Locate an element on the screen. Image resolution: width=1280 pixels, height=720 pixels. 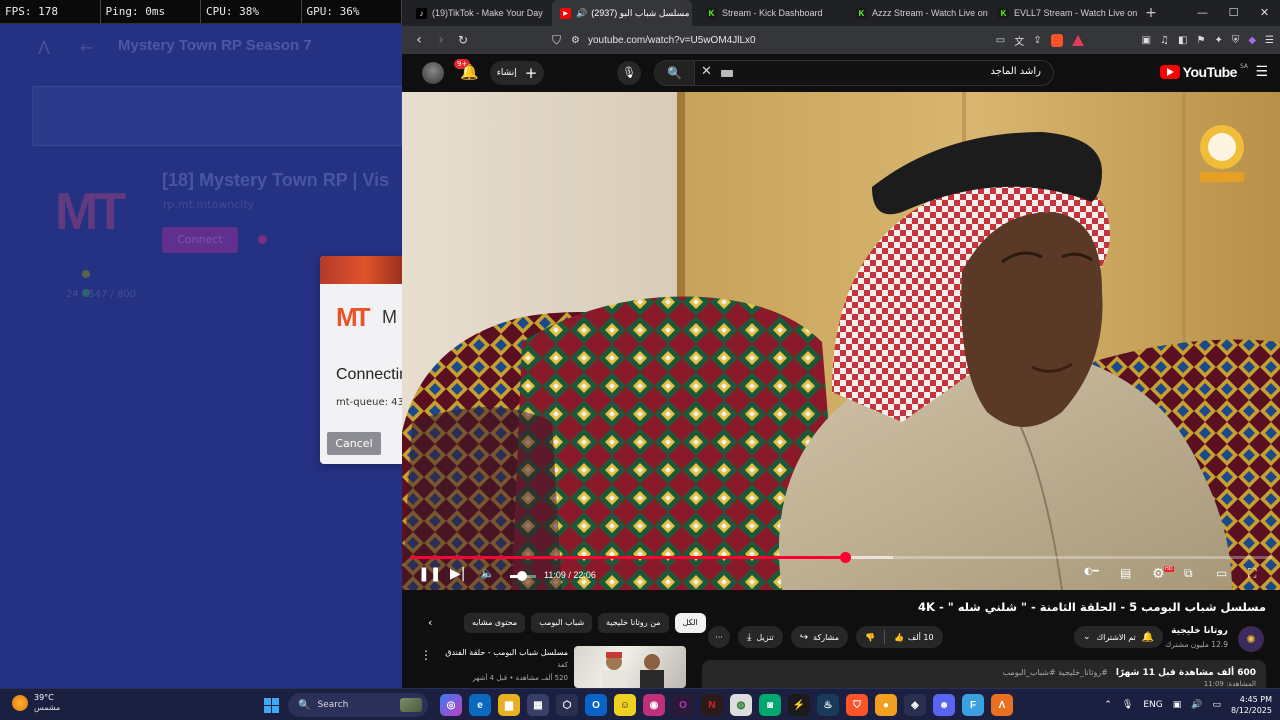
app-a-icon: Λ is located at coordinates (1002, 705).